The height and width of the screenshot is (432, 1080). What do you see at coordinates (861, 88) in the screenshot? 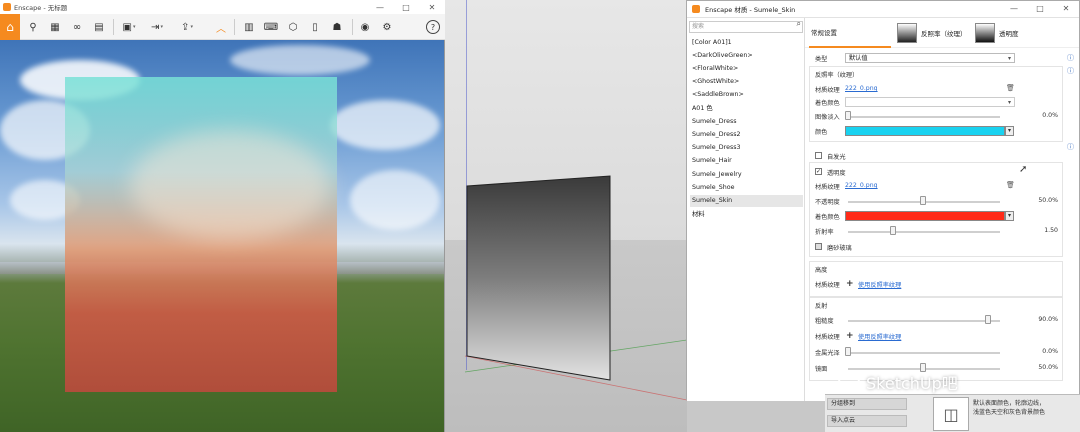
I see `albedo-texture-link: 222_0.png` at bounding box center [861, 88].